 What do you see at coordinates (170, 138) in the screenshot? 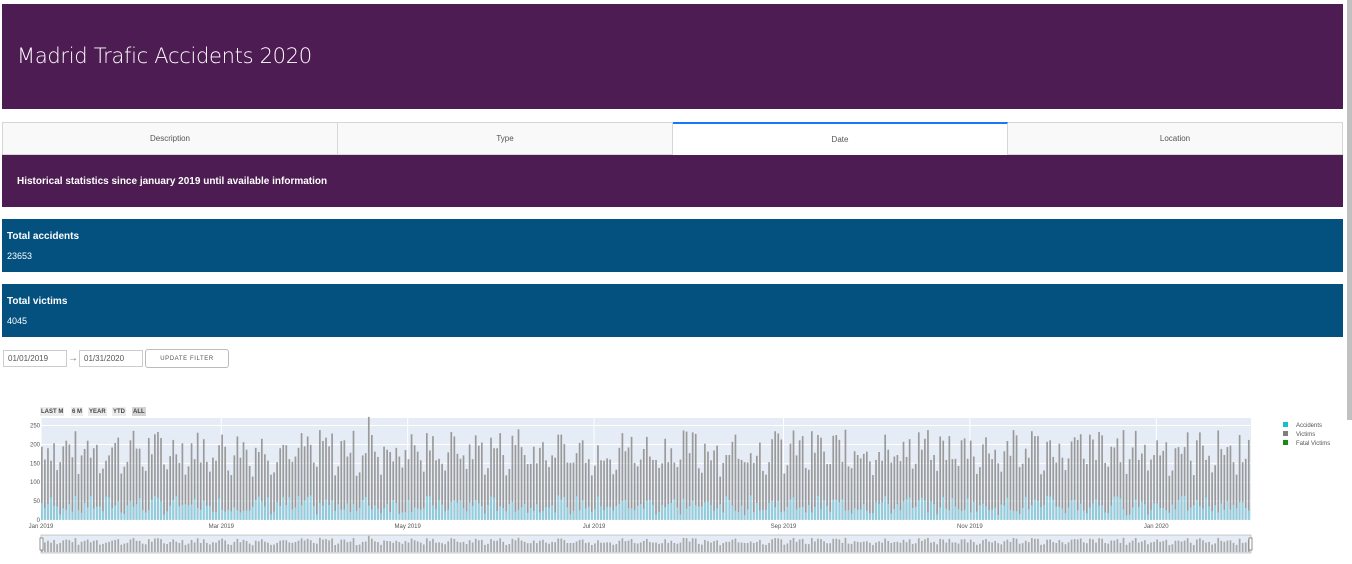
I see `tab-description: Description` at bounding box center [170, 138].